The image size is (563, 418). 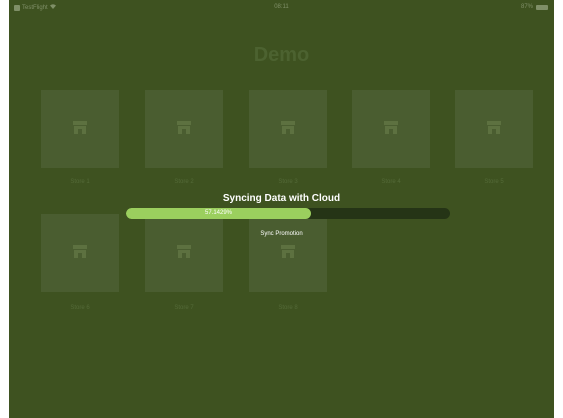 I want to click on store-tile-label: Store 3, so click(x=288, y=182).